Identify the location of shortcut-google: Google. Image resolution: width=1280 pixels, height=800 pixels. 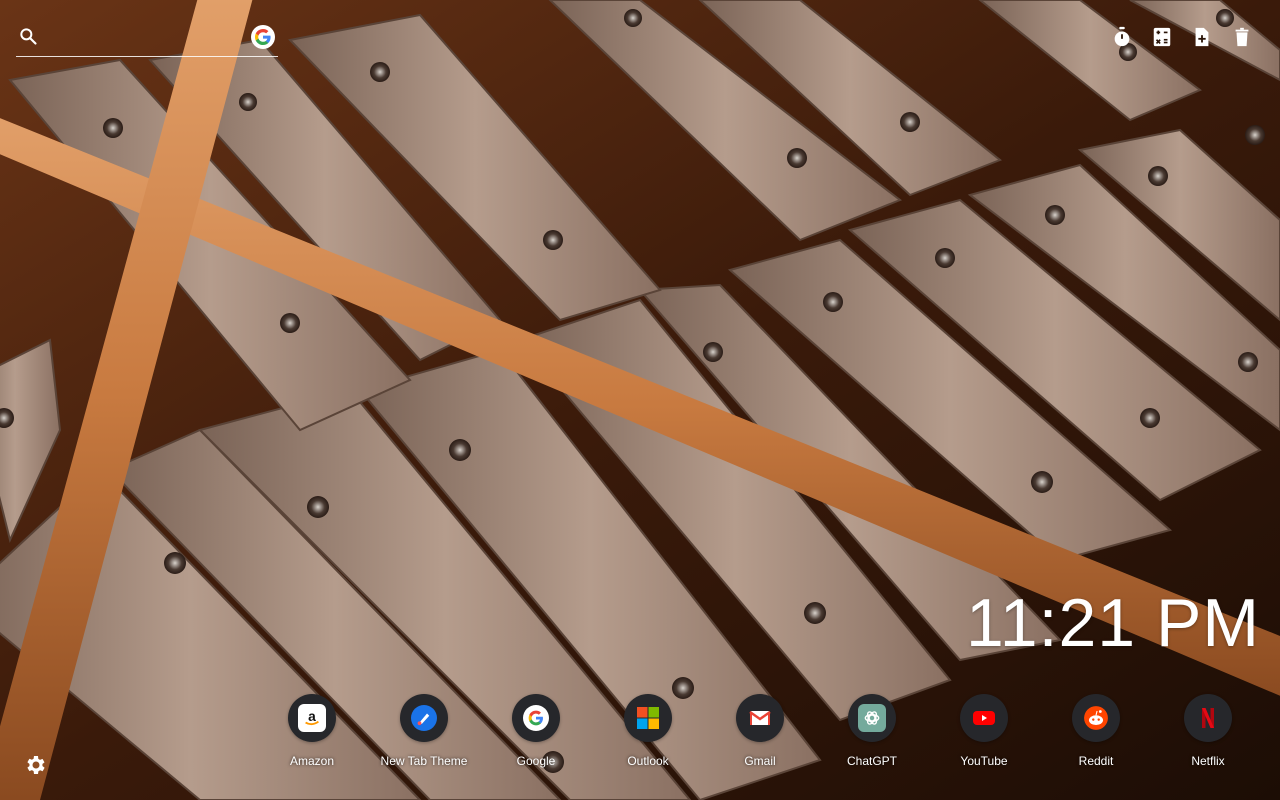
(536, 734).